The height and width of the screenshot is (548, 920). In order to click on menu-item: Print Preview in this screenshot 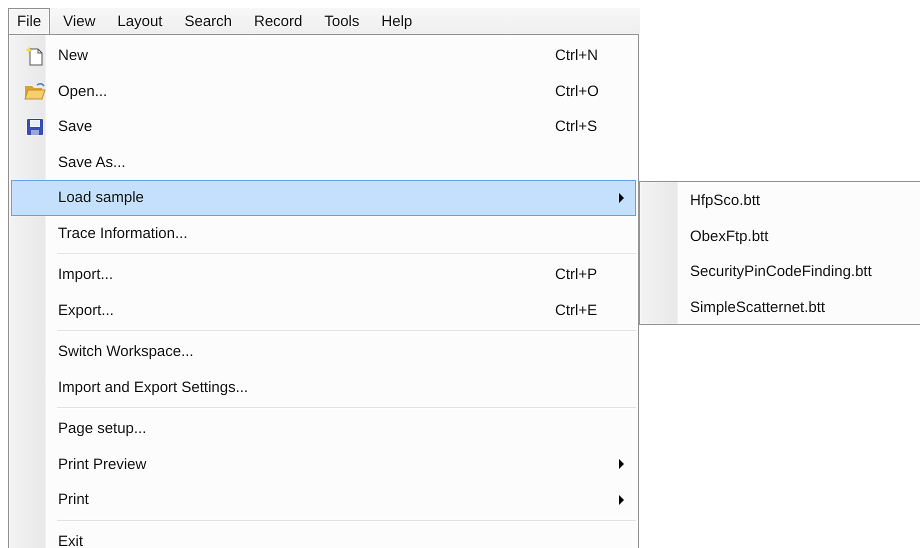, I will do `click(323, 464)`.